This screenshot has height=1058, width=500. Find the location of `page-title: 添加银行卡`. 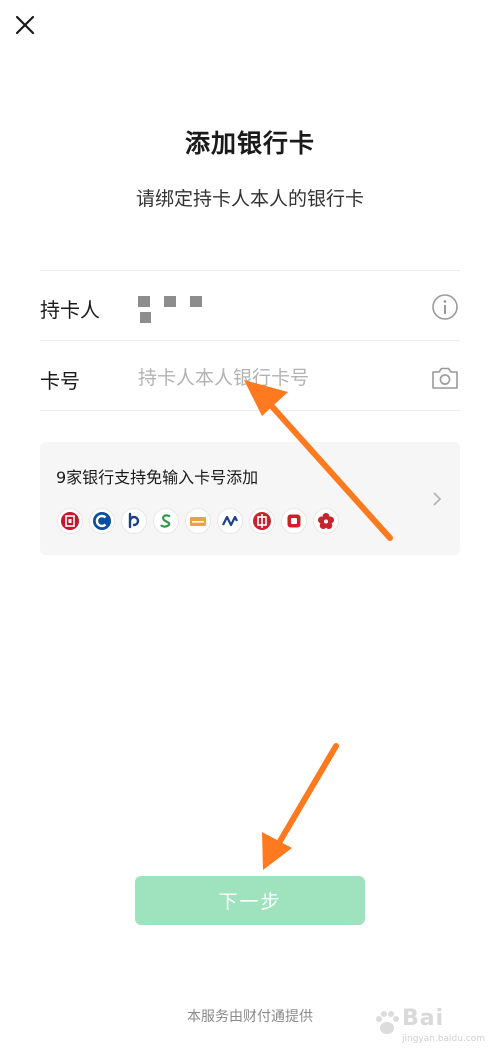

page-title: 添加银行卡 is located at coordinates (249, 143).